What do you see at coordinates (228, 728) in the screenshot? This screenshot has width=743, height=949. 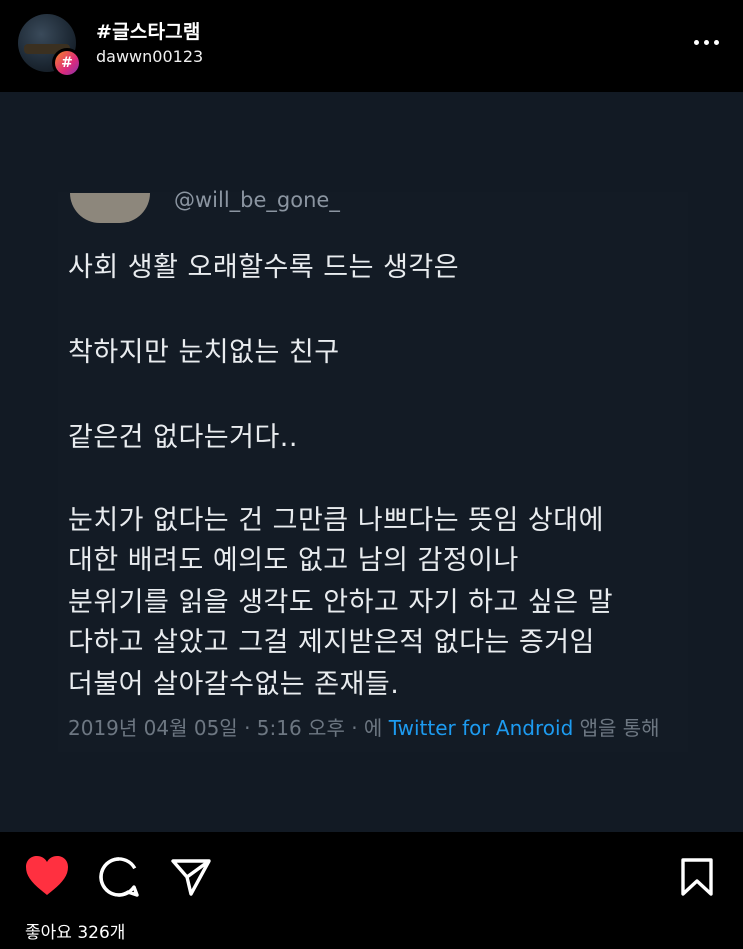 I see `tweet-date: 2019년 04월 05일 · 5:16 오후 · 에` at bounding box center [228, 728].